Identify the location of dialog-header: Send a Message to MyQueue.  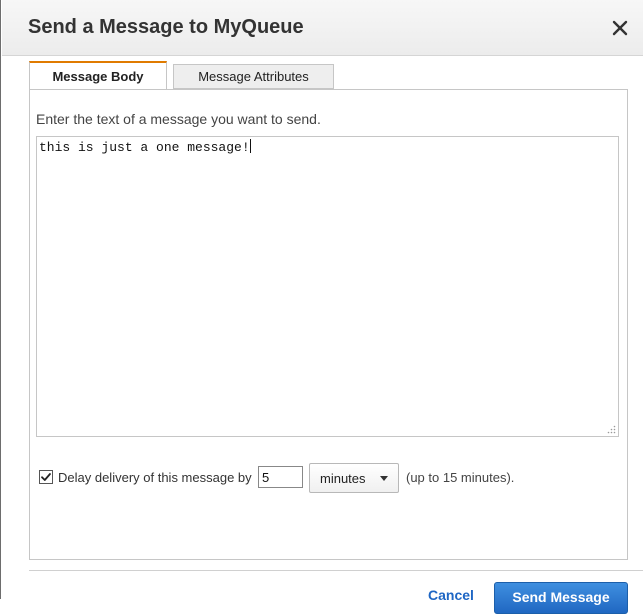
(322, 28).